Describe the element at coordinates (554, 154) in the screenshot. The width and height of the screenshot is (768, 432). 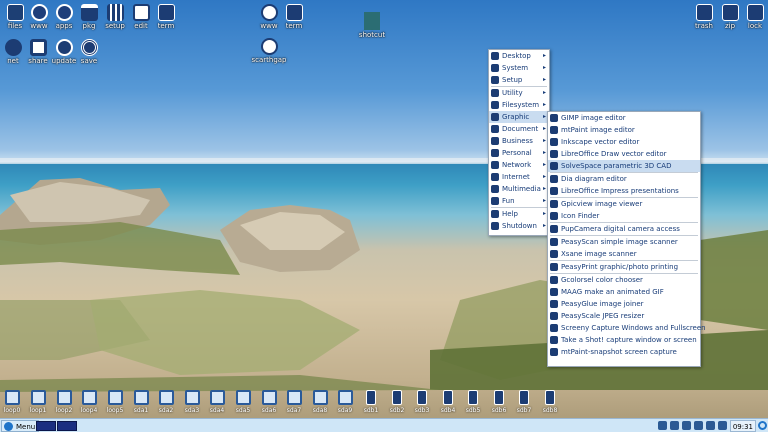
I see `libreoffice-draw-icon` at that location.